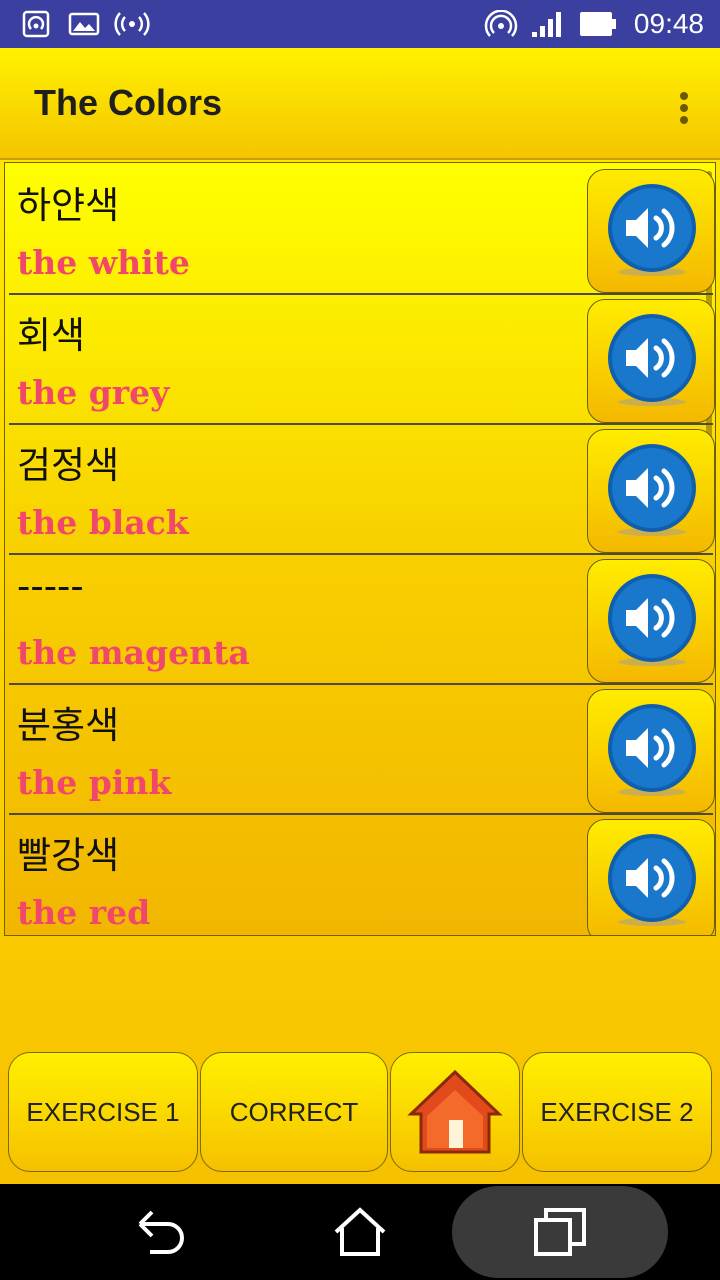 Image resolution: width=720 pixels, height=1280 pixels. Describe the element at coordinates (362, 230) in the screenshot. I see `list-item: 하얀색 the white` at that location.